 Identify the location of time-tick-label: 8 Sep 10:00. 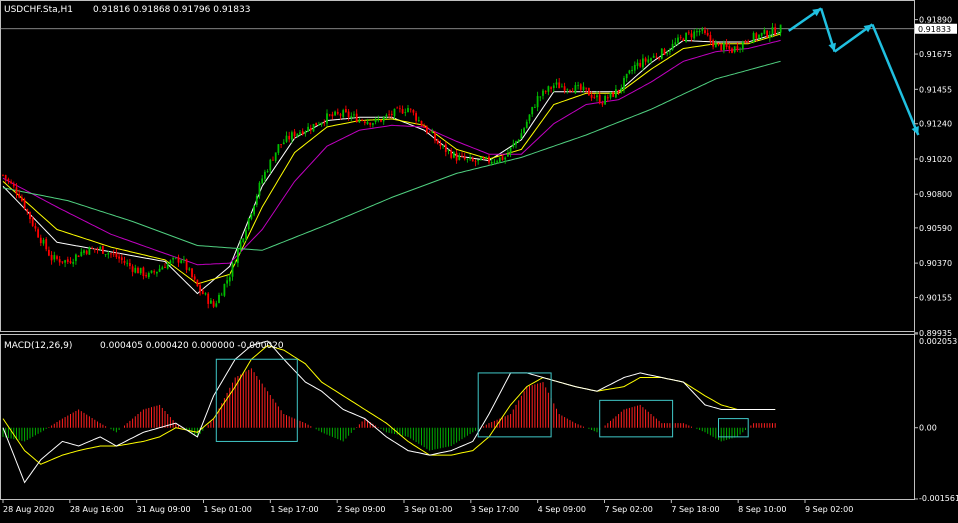
(762, 509).